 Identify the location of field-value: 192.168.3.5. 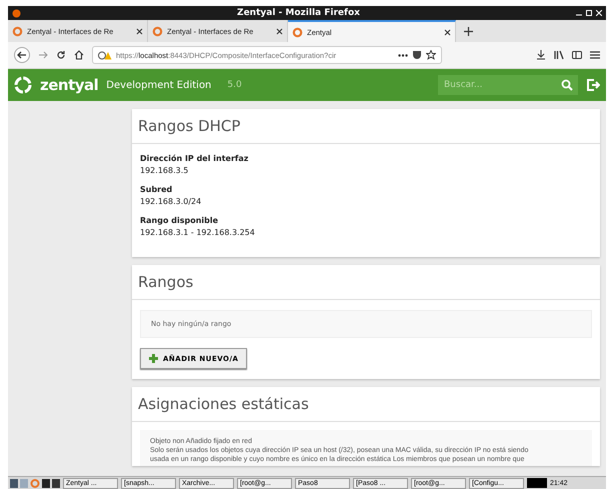
(165, 170).